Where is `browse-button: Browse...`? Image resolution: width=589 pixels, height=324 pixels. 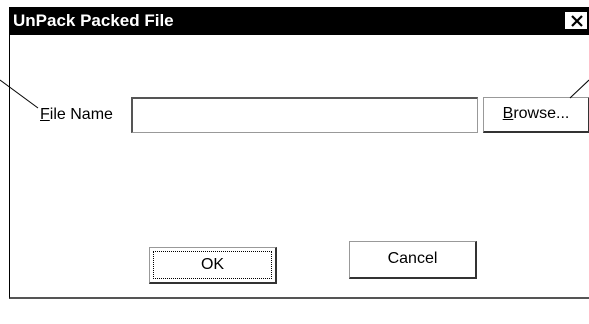 browse-button: Browse... is located at coordinates (536, 115).